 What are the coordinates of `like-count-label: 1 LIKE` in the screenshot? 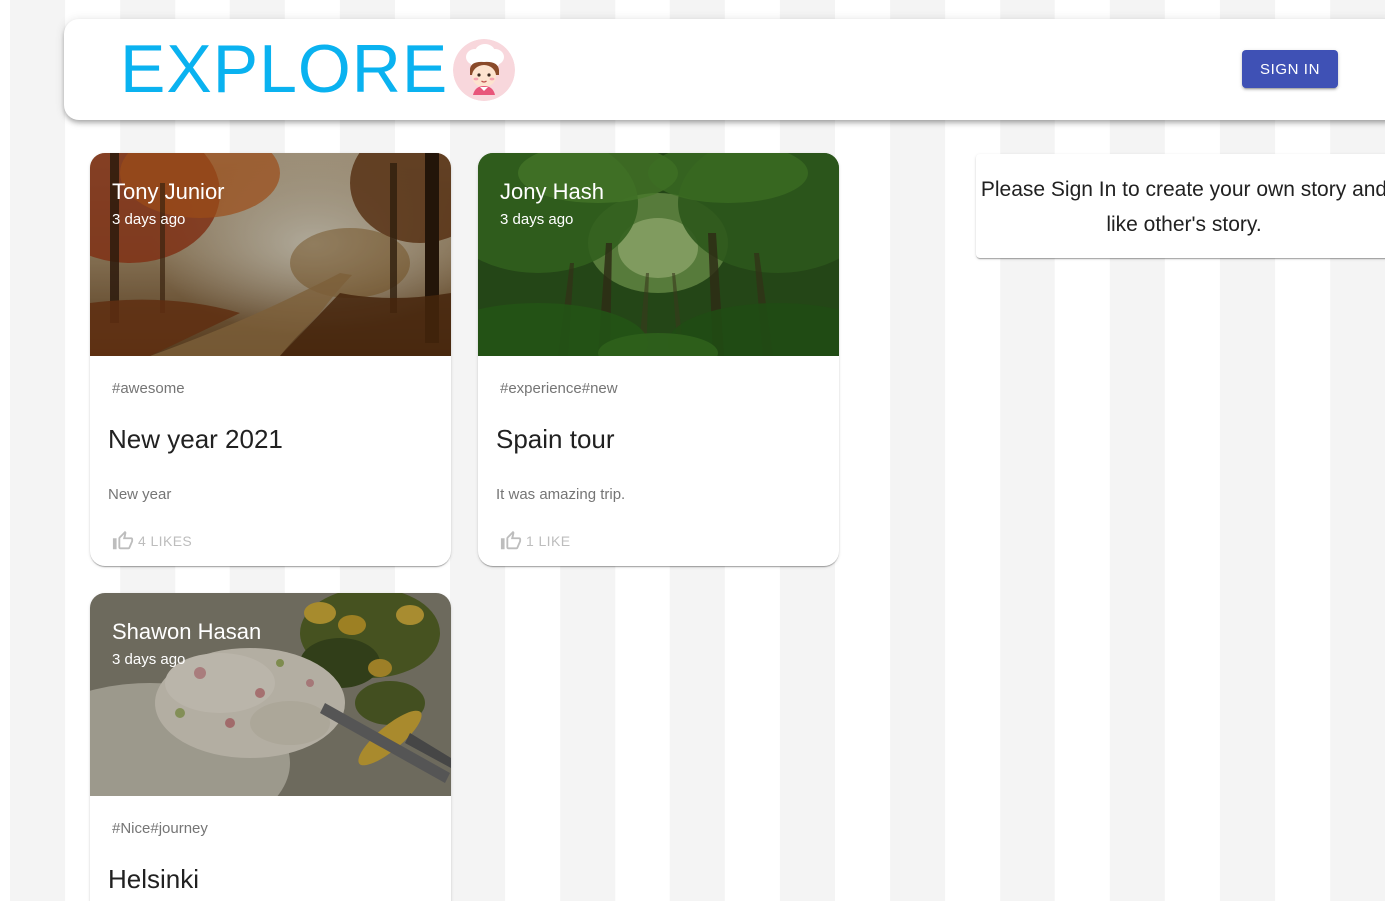 It's located at (548, 541).